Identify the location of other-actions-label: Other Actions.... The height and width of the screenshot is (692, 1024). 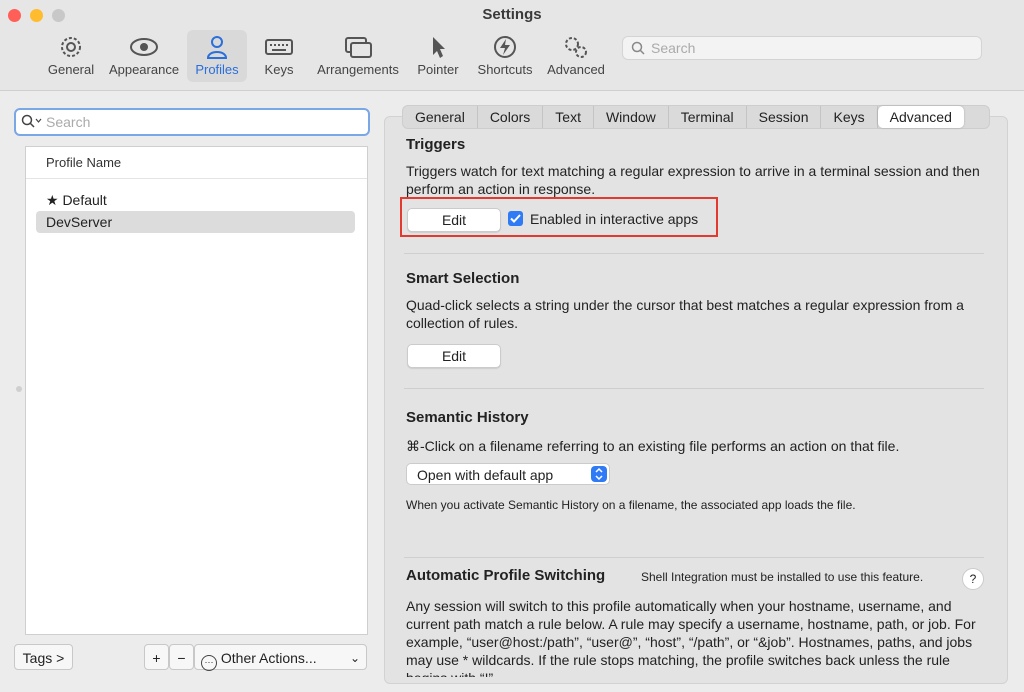
(268, 658).